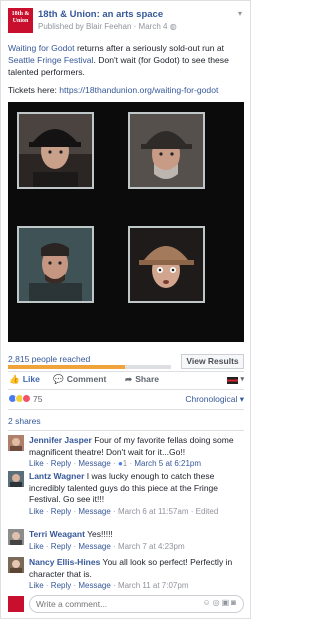 Image resolution: width=320 pixels, height=619 pixels. Describe the element at coordinates (153, 511) in the screenshot. I see `comment-timestamp-link: March 6 at 11:57am` at that location.